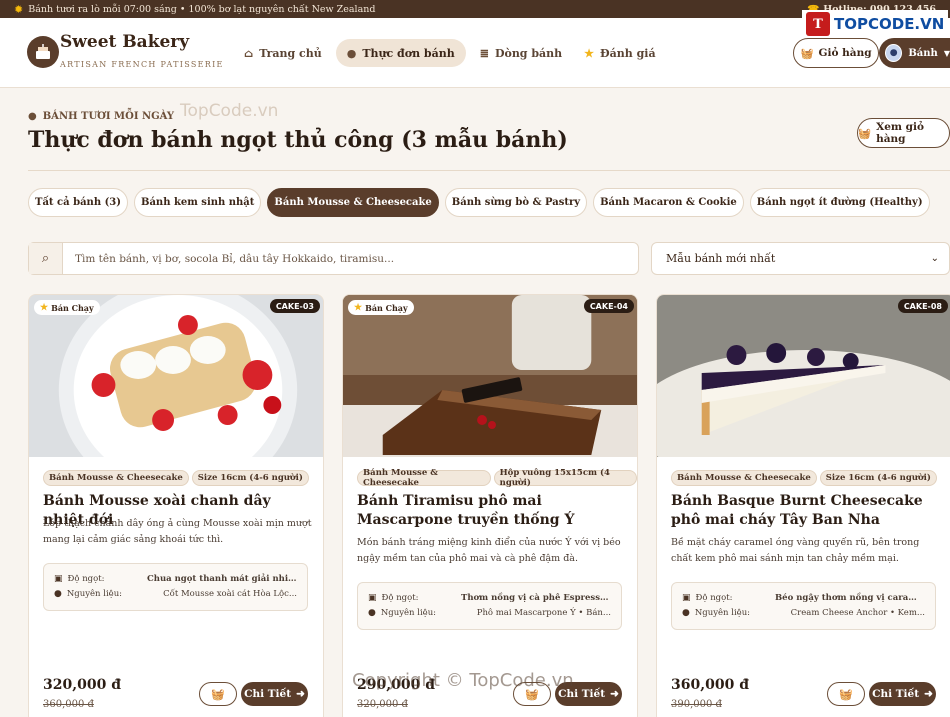 This screenshot has height=717, width=950. Describe the element at coordinates (78, 202) in the screenshot. I see `tab-all: Tất cả bánh (3)` at that location.